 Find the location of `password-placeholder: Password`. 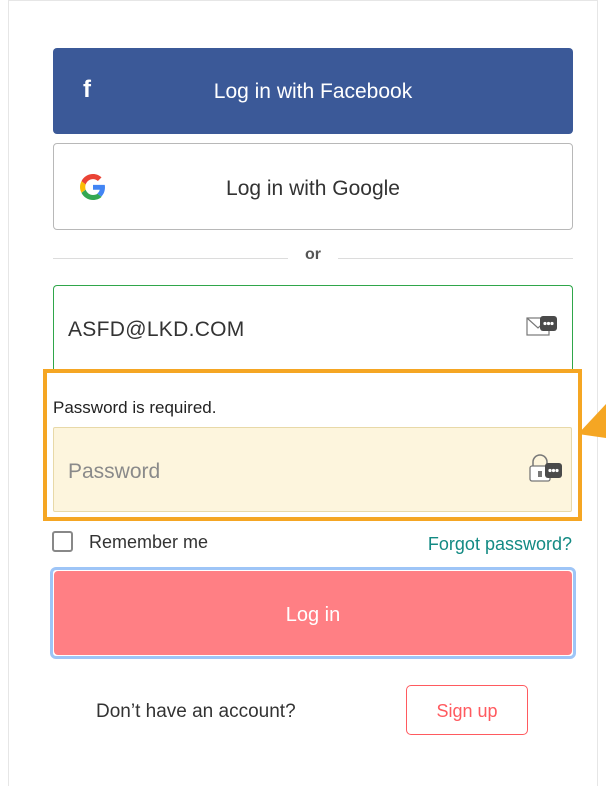

password-placeholder: Password is located at coordinates (114, 471).